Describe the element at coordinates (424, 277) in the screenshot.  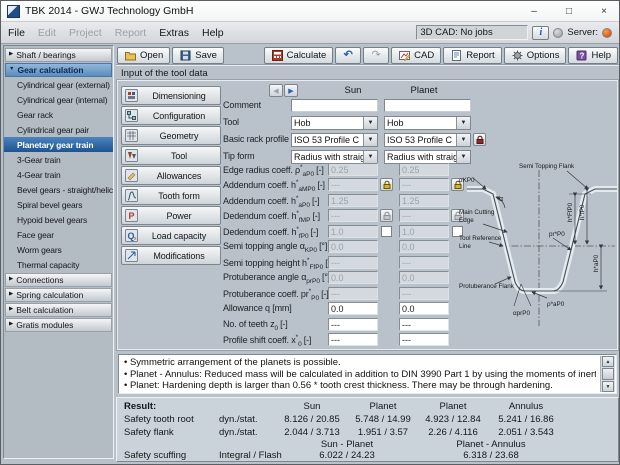
I see `protuberance-angle-field-planet: 0.0` at that location.